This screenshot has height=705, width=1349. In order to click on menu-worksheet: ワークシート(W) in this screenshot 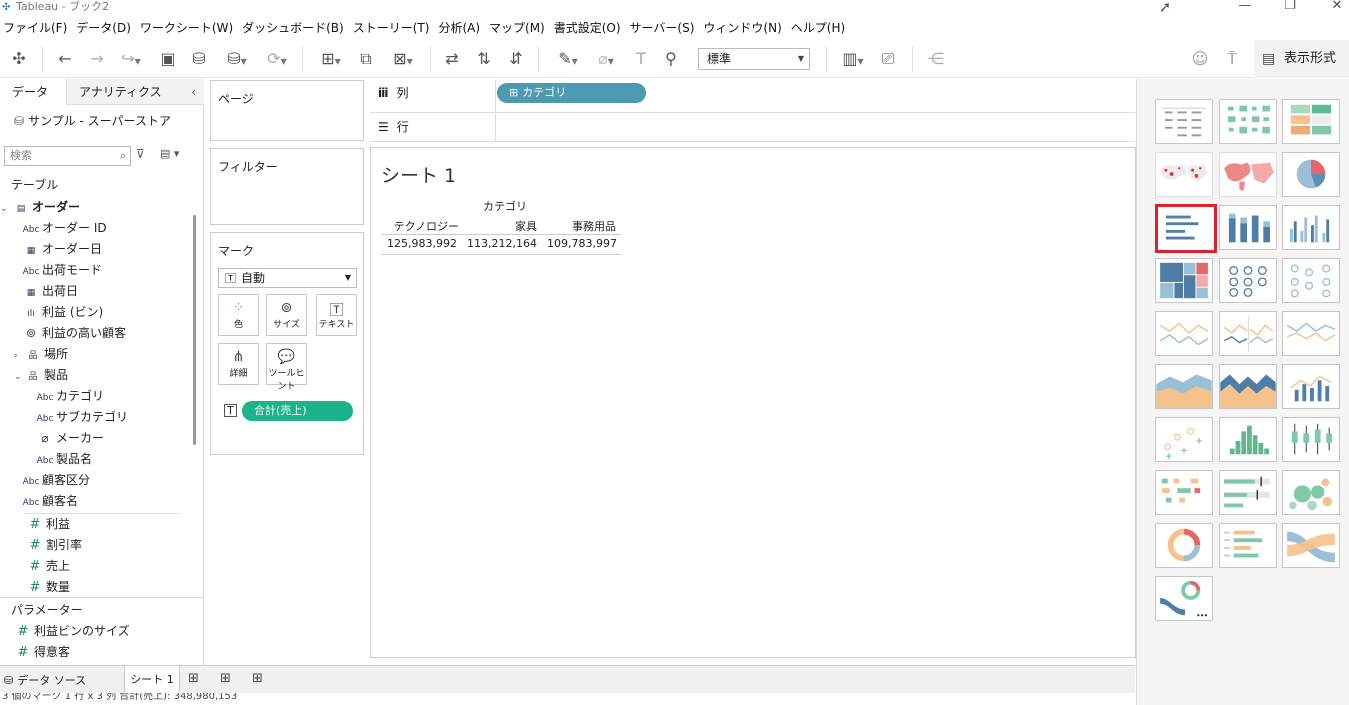, I will do `click(188, 28)`.